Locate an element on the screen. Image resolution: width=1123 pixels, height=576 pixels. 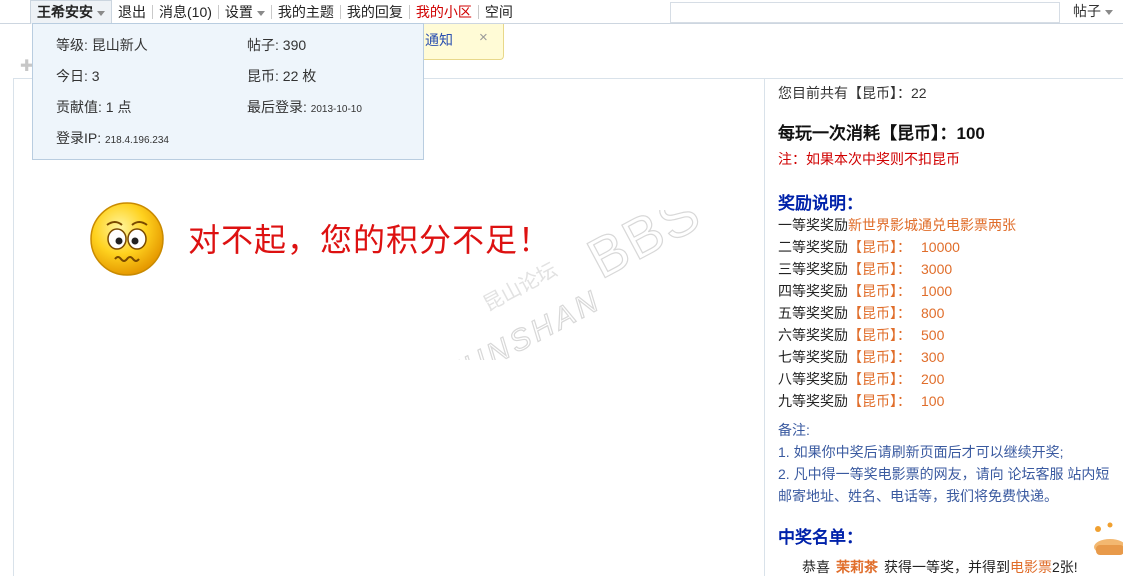
close-icon: × is located at coordinates (483, 37).